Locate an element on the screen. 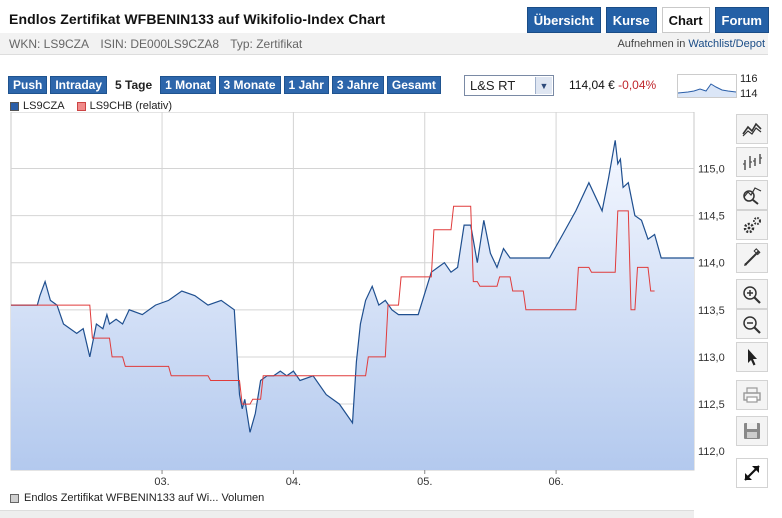  mini-chart-high: 116 is located at coordinates (749, 79).